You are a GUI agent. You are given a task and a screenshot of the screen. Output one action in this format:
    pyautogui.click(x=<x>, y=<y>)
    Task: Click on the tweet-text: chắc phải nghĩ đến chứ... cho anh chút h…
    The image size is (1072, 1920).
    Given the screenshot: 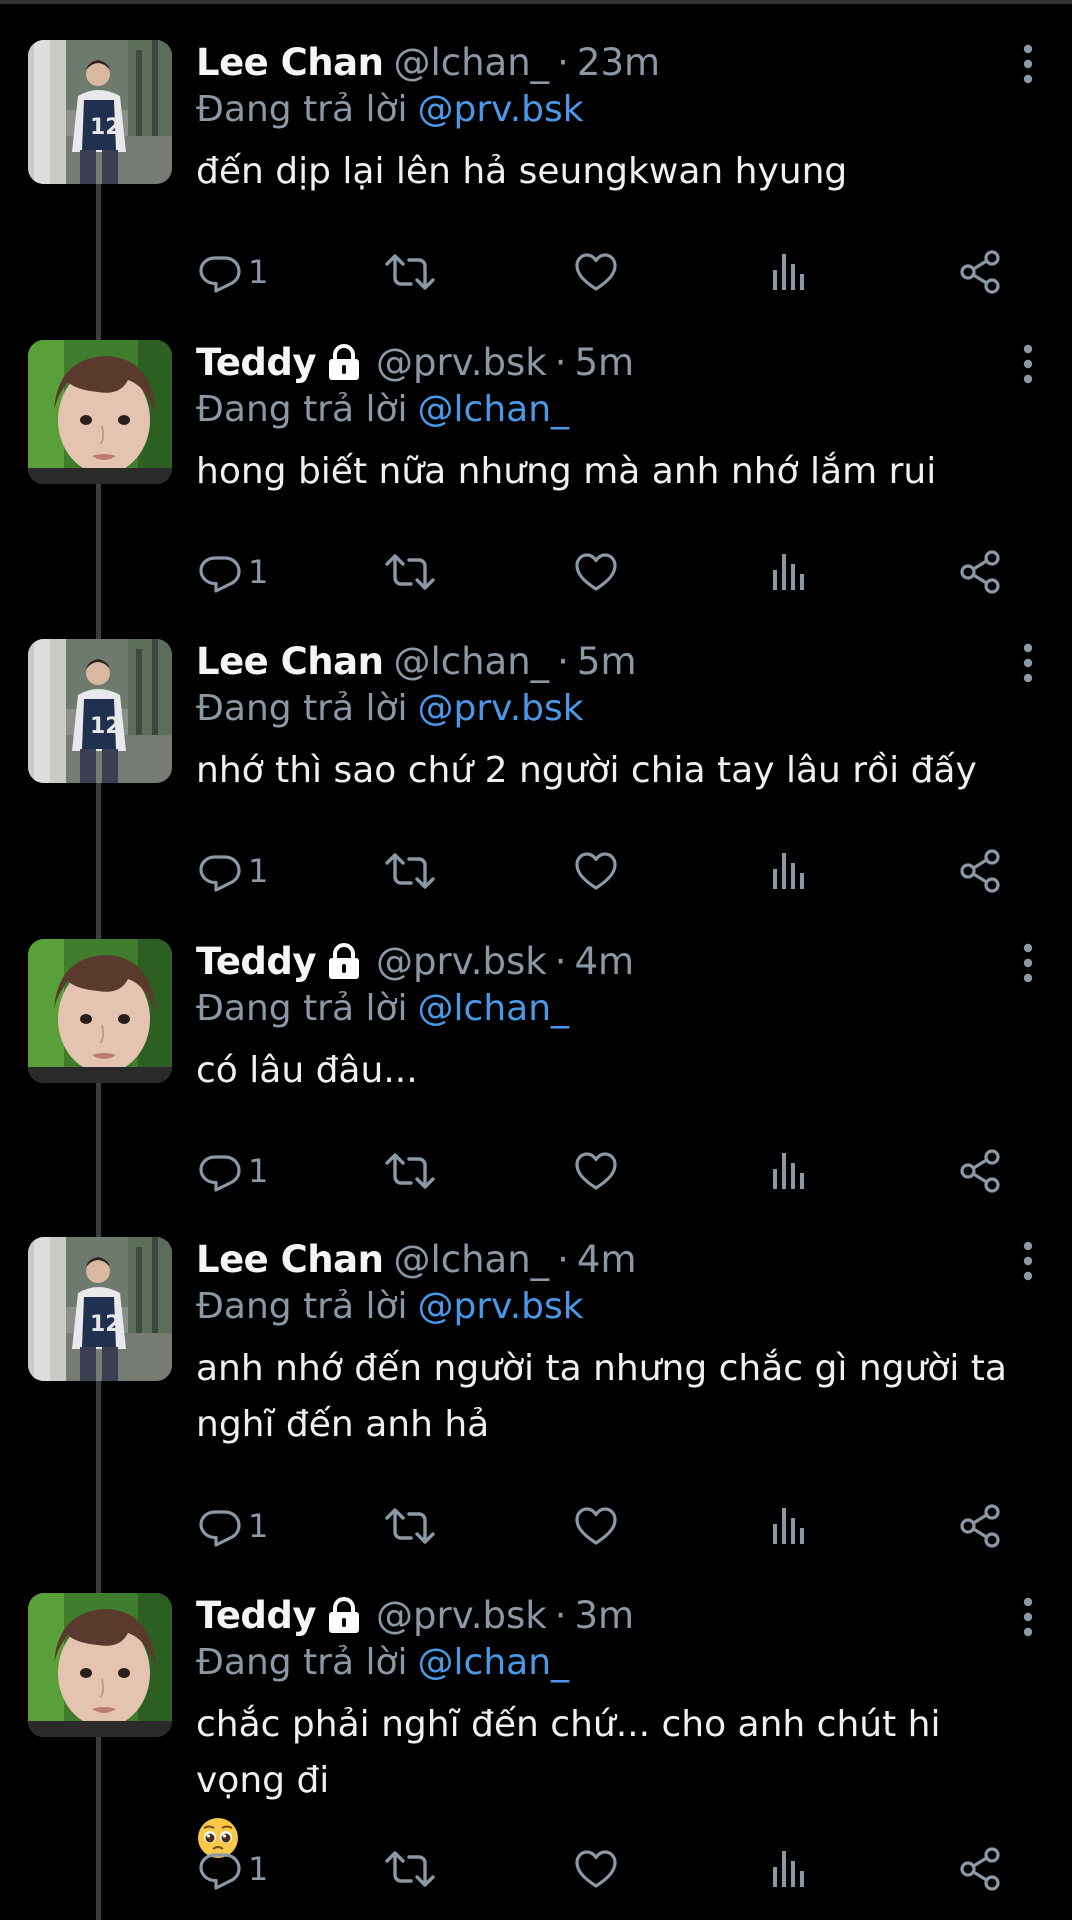 What is the action you would take?
    pyautogui.click(x=568, y=1752)
    